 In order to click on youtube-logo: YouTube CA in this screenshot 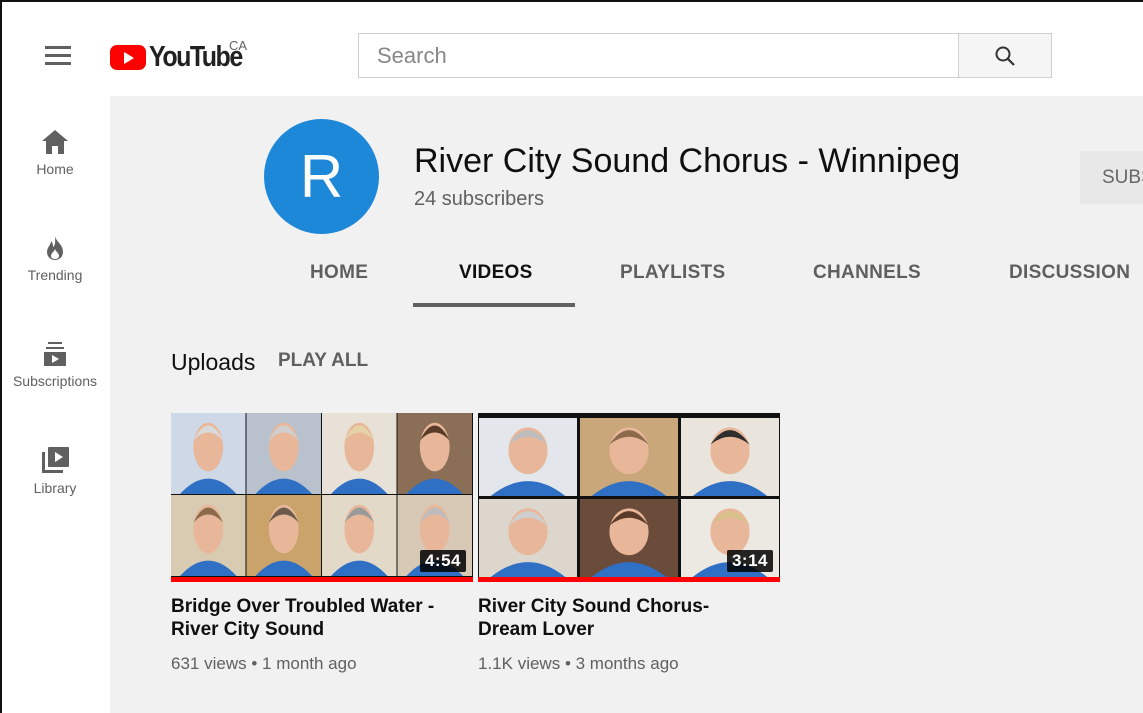, I will do `click(178, 55)`.